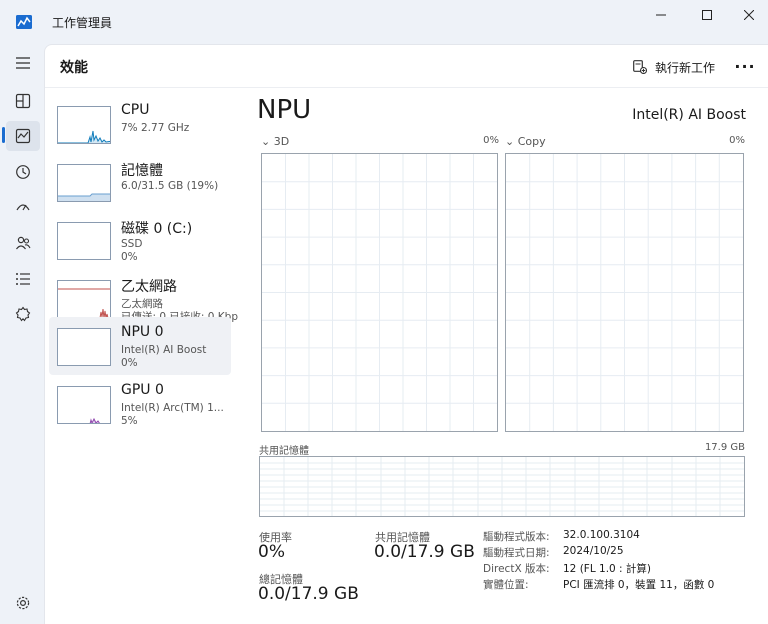 The image size is (768, 624). I want to click on shared-memory-grid, so click(502, 486).